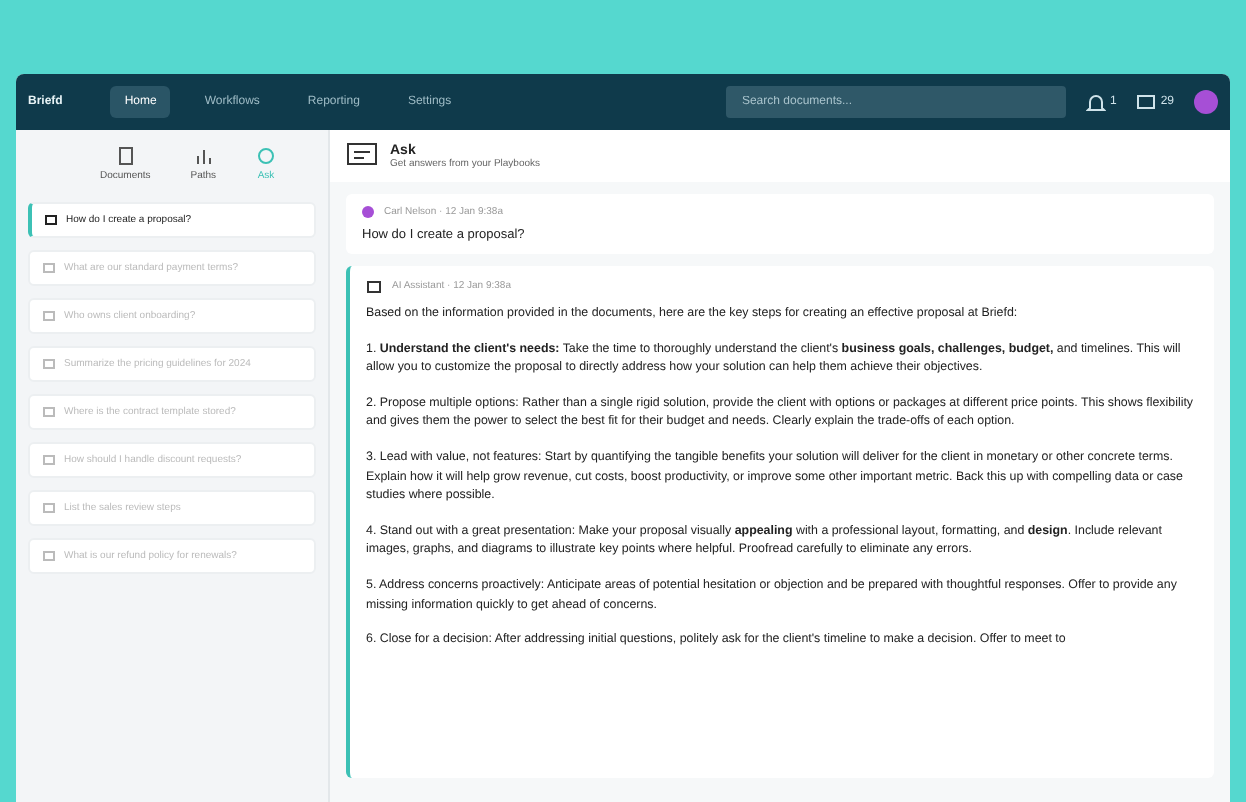  What do you see at coordinates (1095, 102) in the screenshot?
I see `bell-icon` at bounding box center [1095, 102].